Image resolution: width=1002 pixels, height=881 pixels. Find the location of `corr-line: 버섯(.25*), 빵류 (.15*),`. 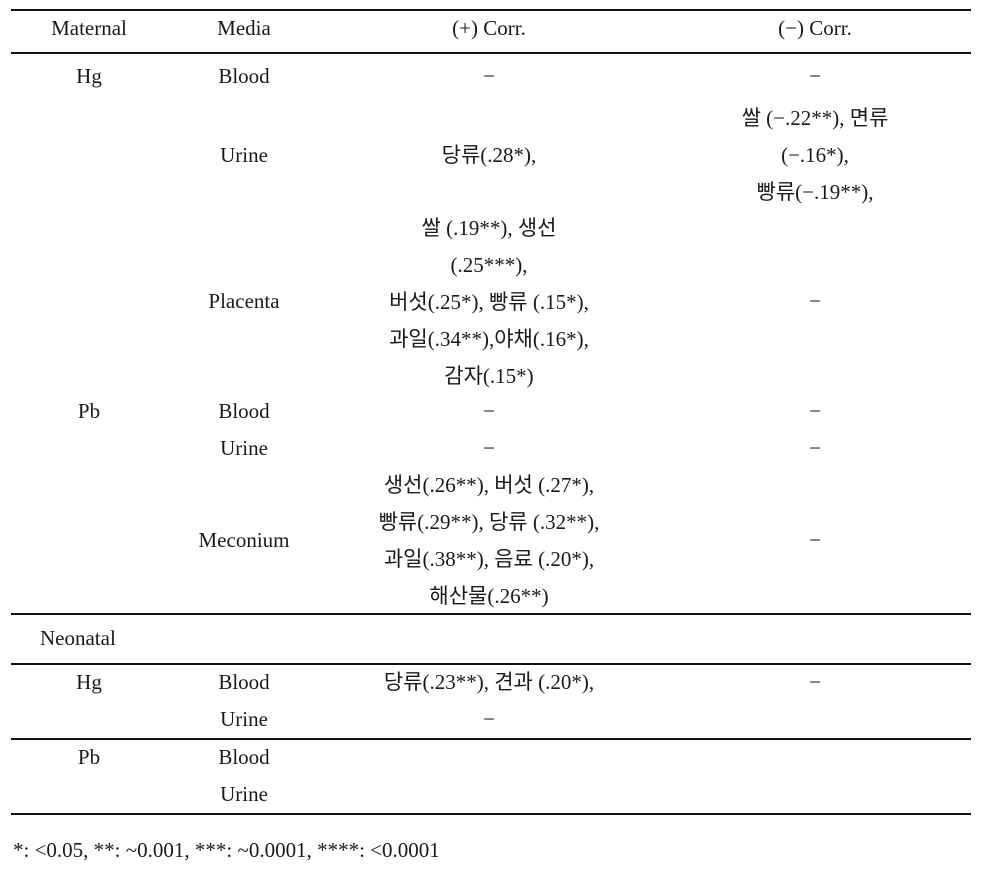

corr-line: 버섯(.25*), 빵류 (.15*), is located at coordinates (489, 302).